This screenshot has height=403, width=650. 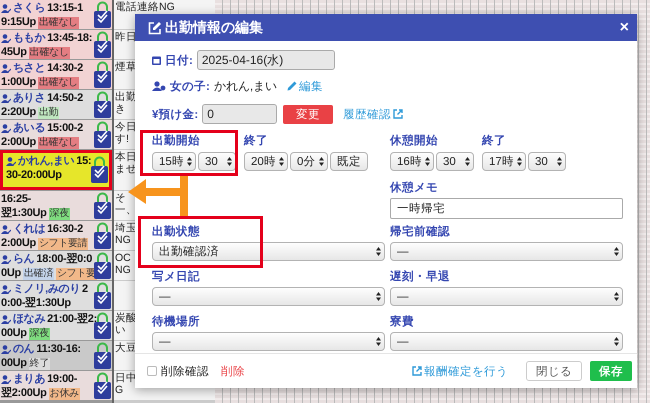 What do you see at coordinates (120, 330) in the screenshot?
I see `note-text: い` at bounding box center [120, 330].